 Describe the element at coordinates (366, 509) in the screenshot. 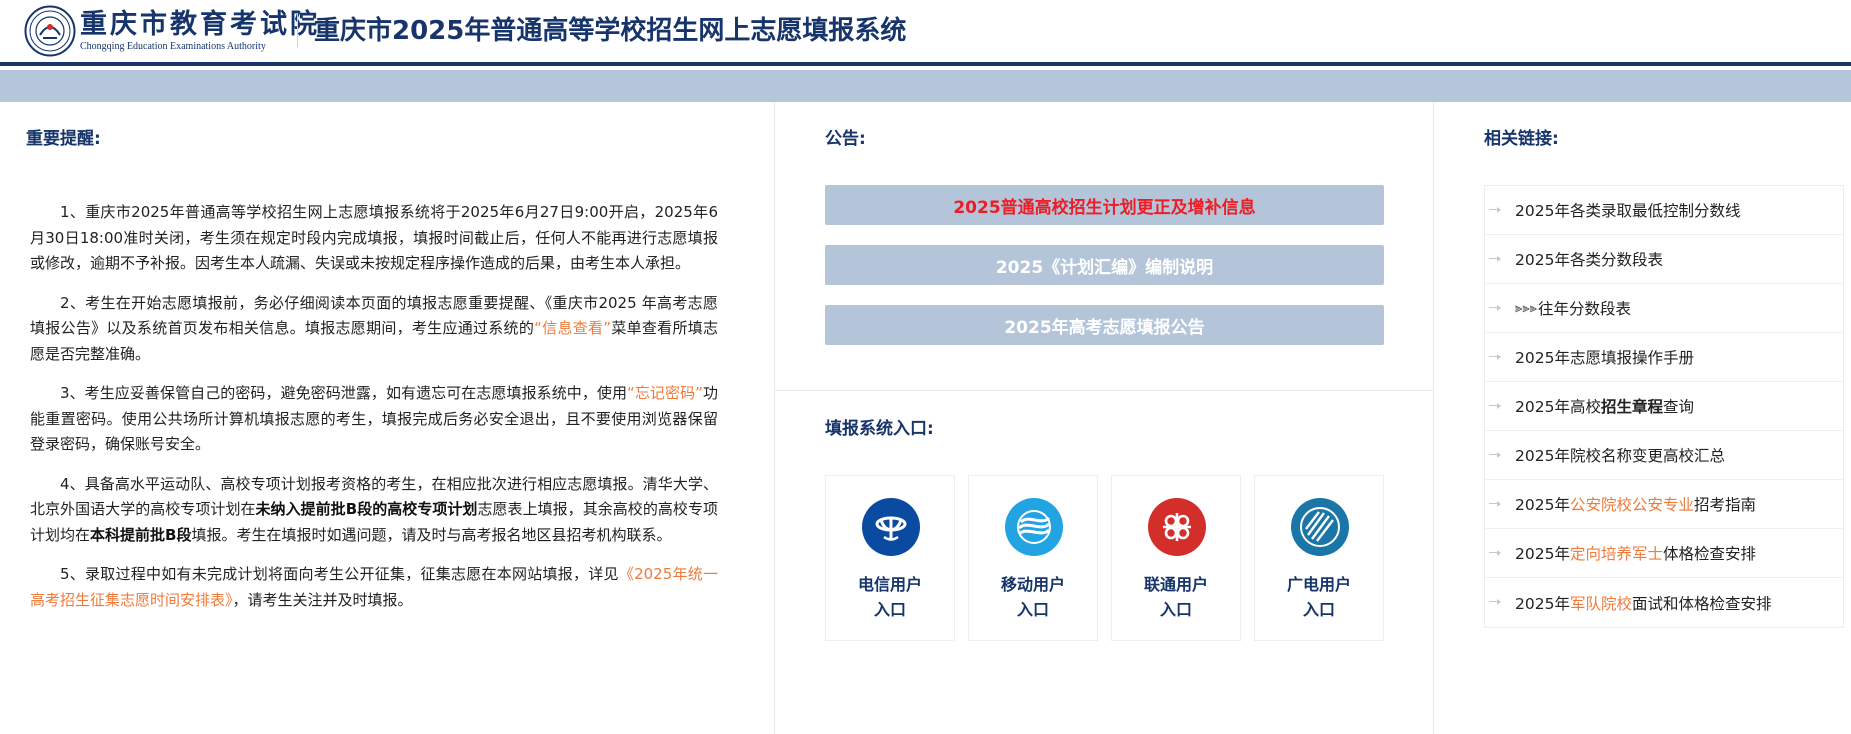

I see `special-plan-bold: 未纳入提前批B段的高校专项计划` at that location.